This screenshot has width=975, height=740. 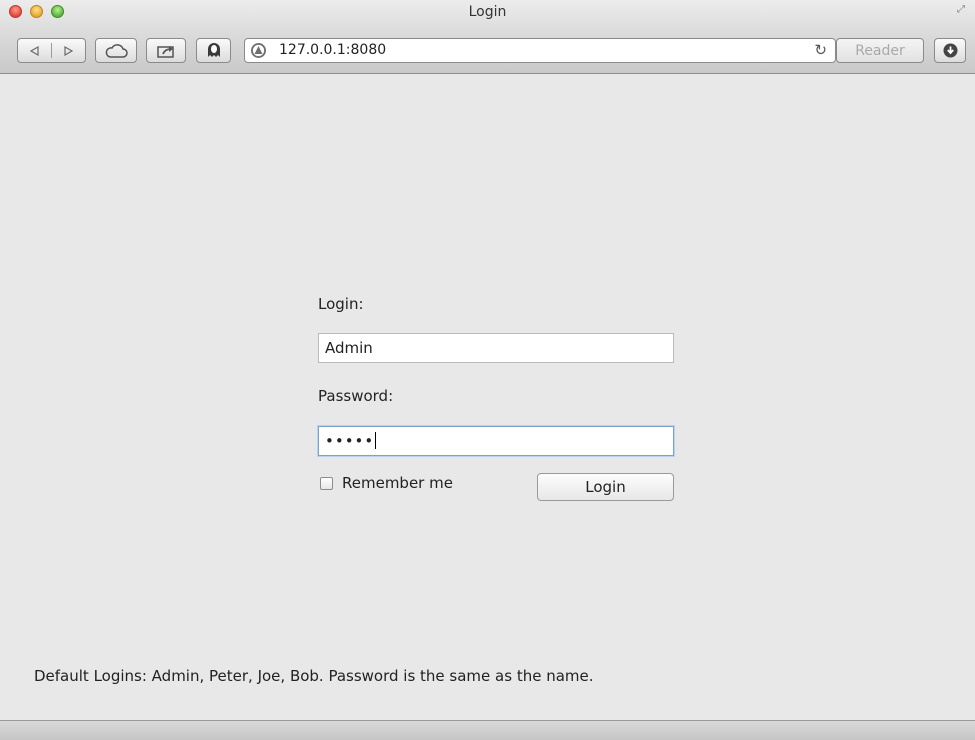 I want to click on address-bar: 127.0.0.1:8080 ↻, so click(x=540, y=50).